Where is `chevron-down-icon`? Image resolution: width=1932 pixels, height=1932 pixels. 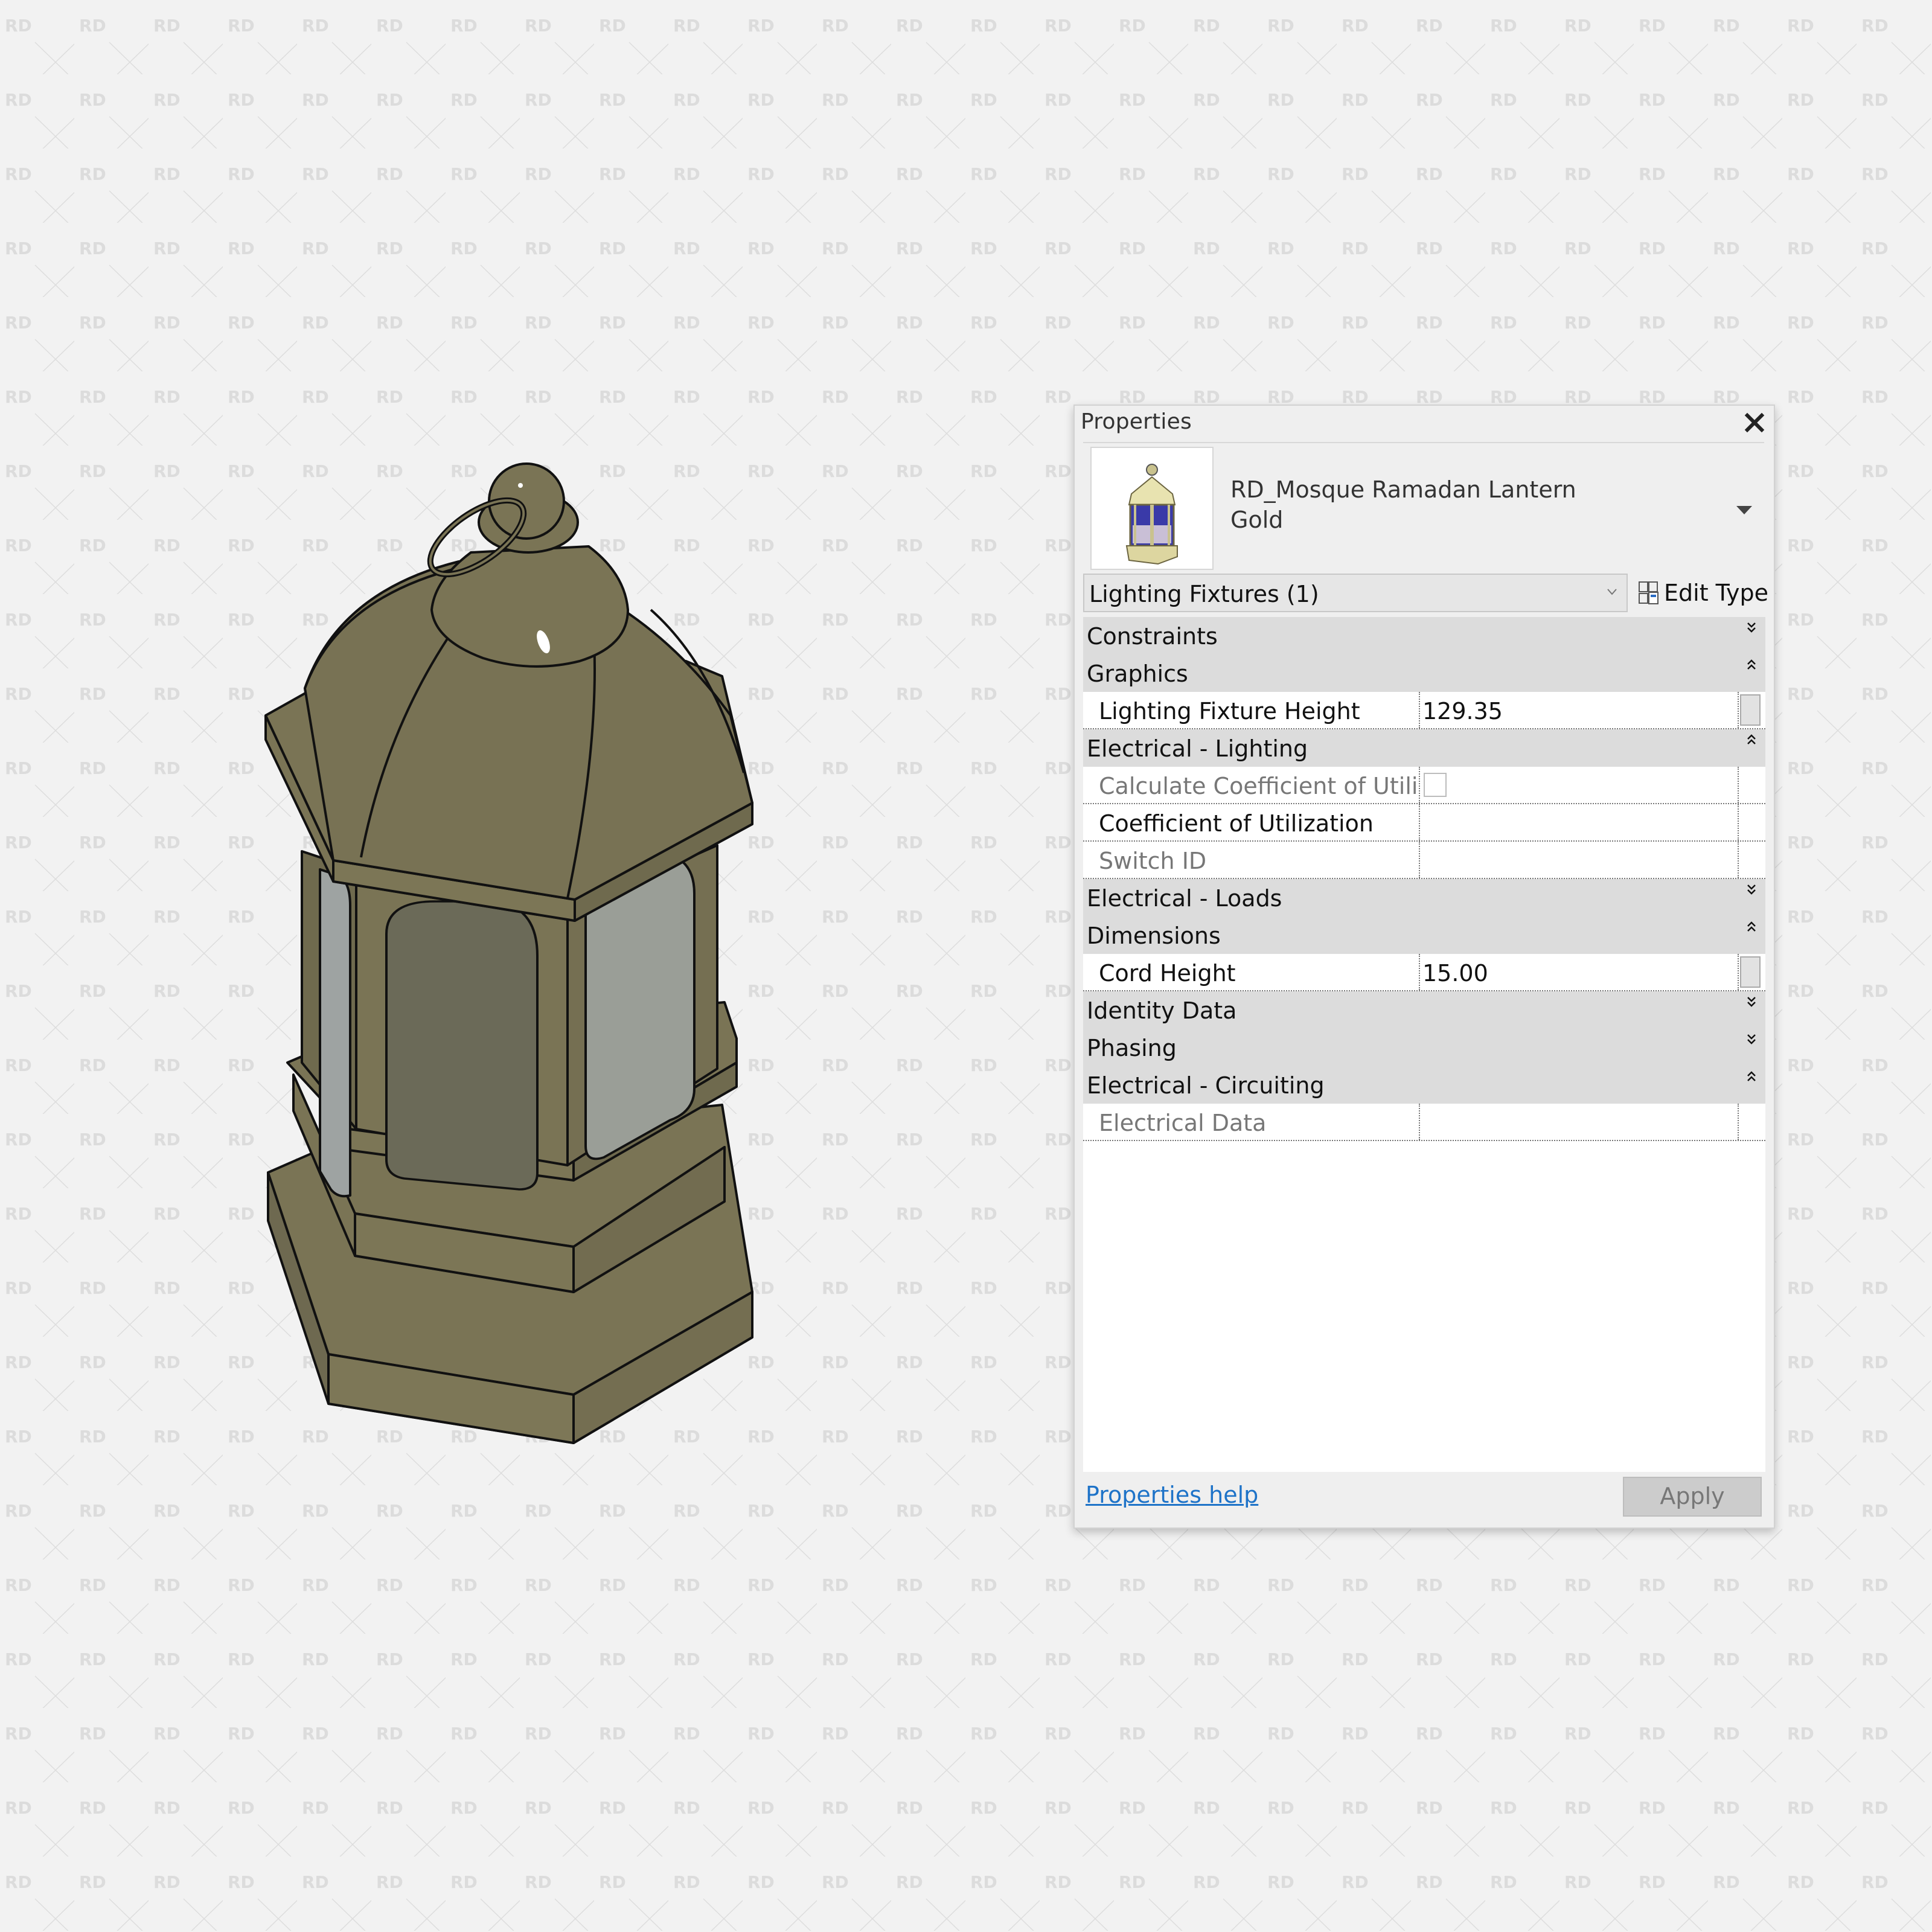
chevron-down-icon is located at coordinates (1612, 592).